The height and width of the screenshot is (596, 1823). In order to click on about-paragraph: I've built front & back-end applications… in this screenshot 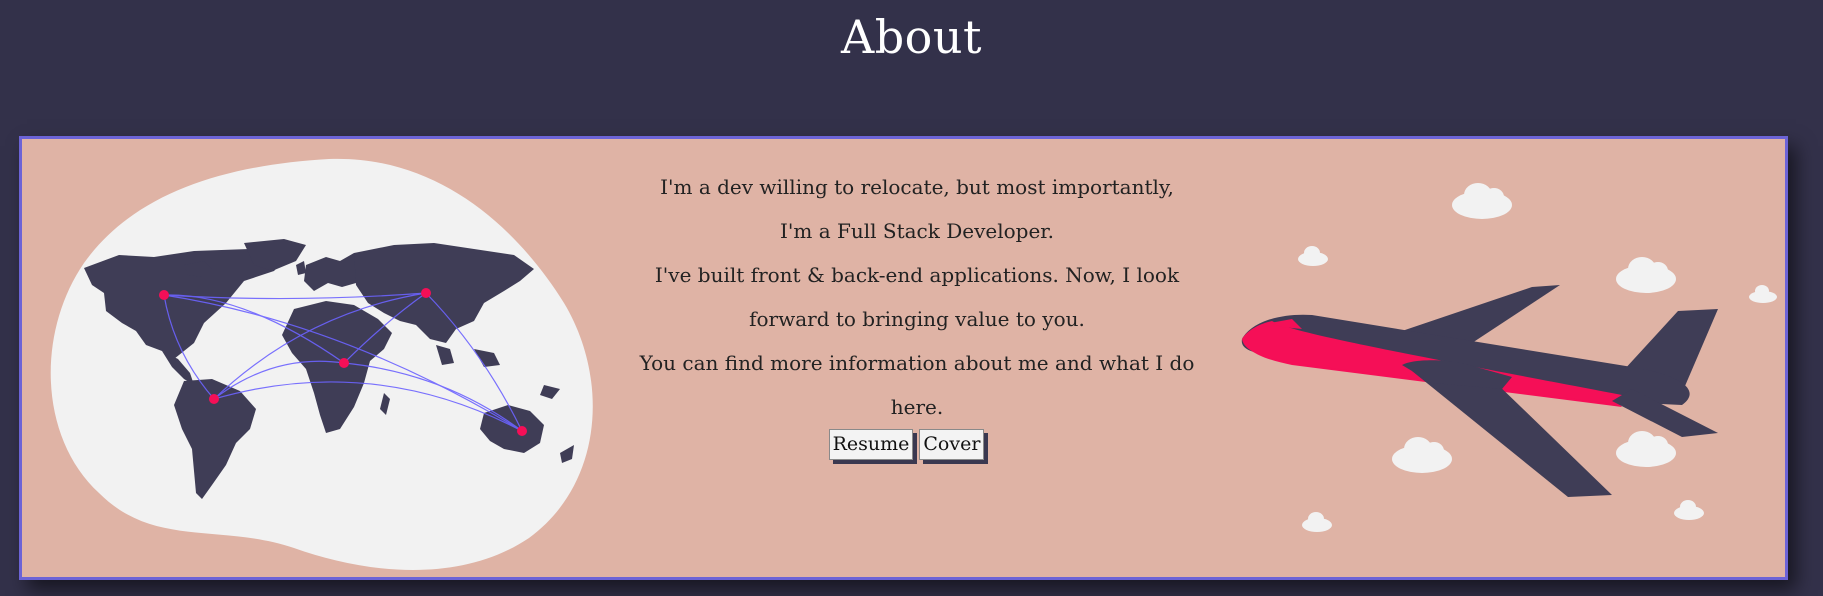, I will do `click(917, 297)`.